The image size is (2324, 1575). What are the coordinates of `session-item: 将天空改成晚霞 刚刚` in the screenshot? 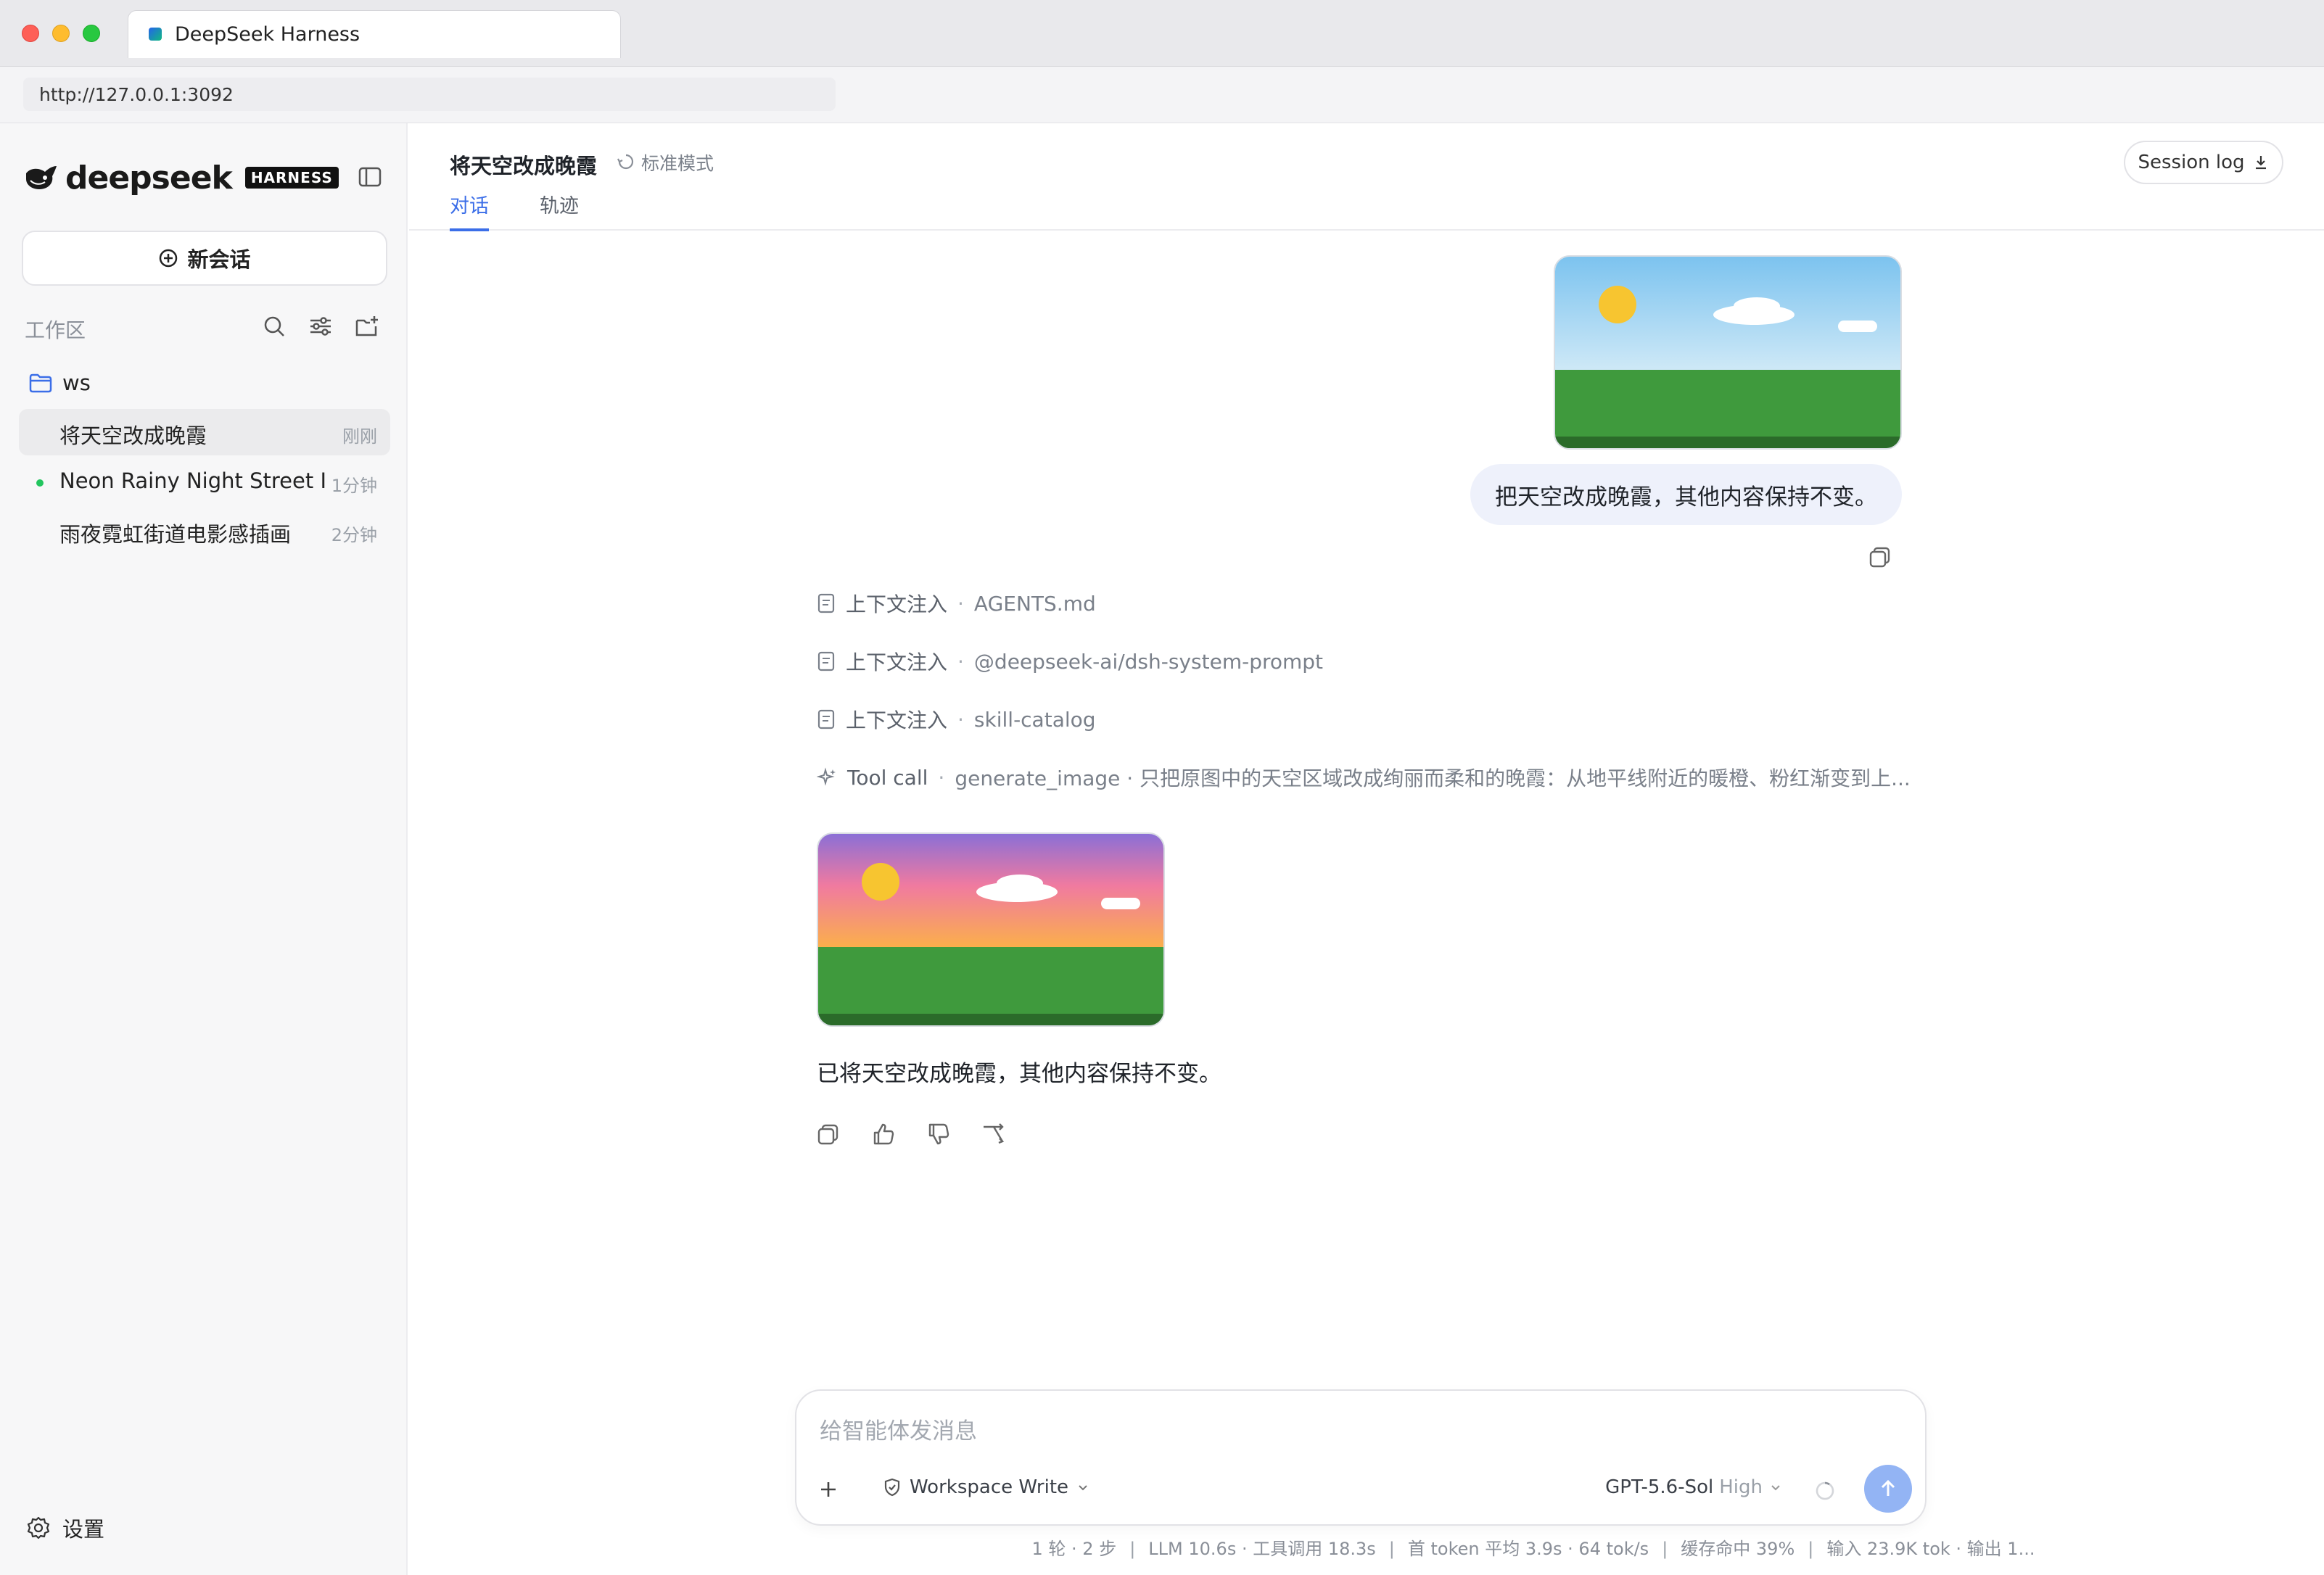 It's located at (204, 432).